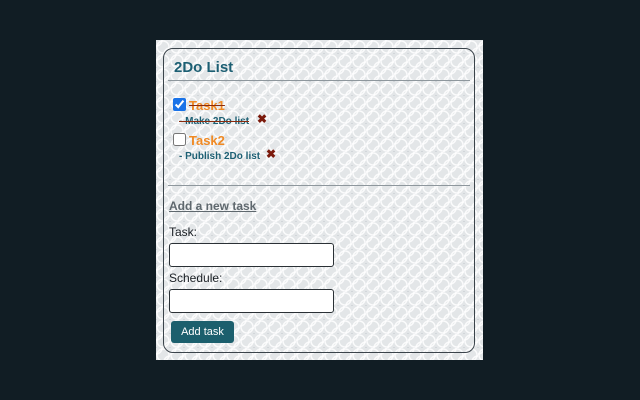 This screenshot has width=640, height=400. What do you see at coordinates (207, 140) in the screenshot?
I see `task-2-name: Task2` at bounding box center [207, 140].